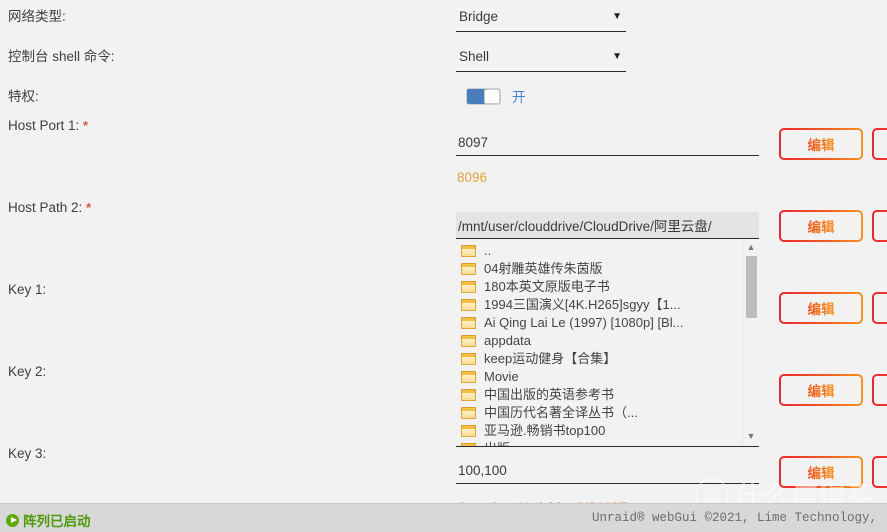 The width and height of the screenshot is (887, 532). I want to click on privileged-toggle, so click(483, 96).